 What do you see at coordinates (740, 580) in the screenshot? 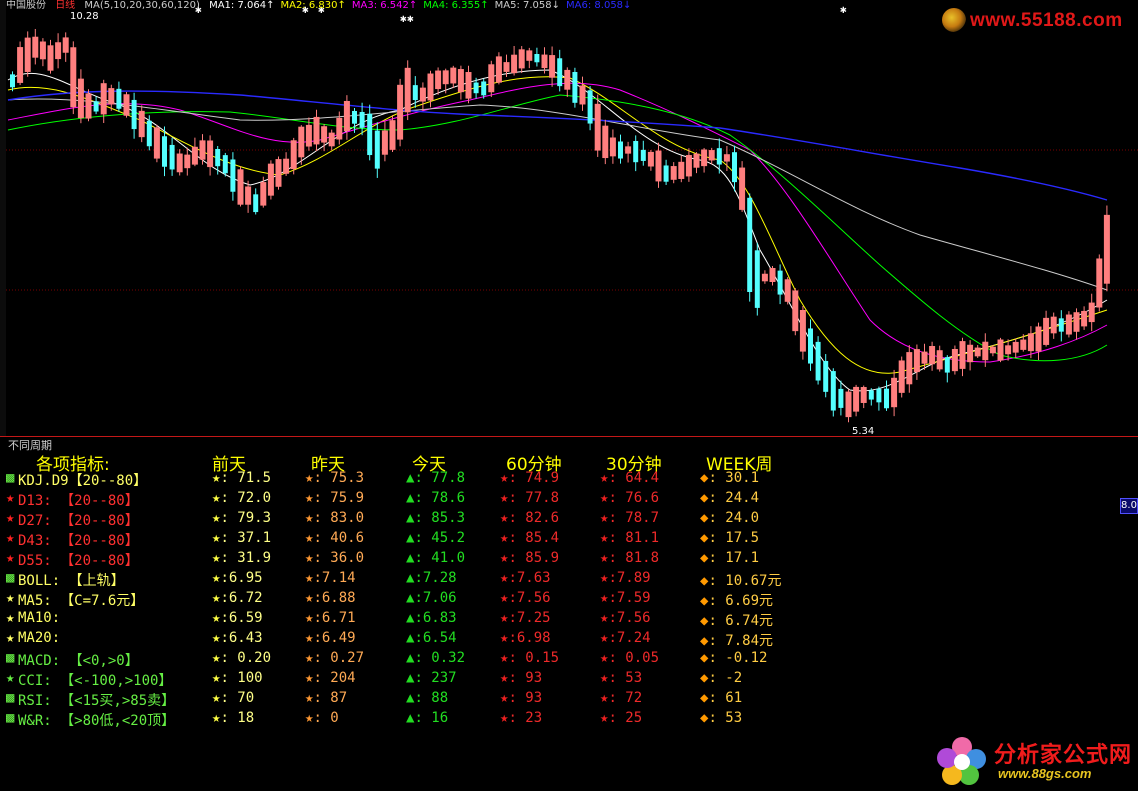
I see `indicator-value: ◆: 10.67元` at bounding box center [740, 580].